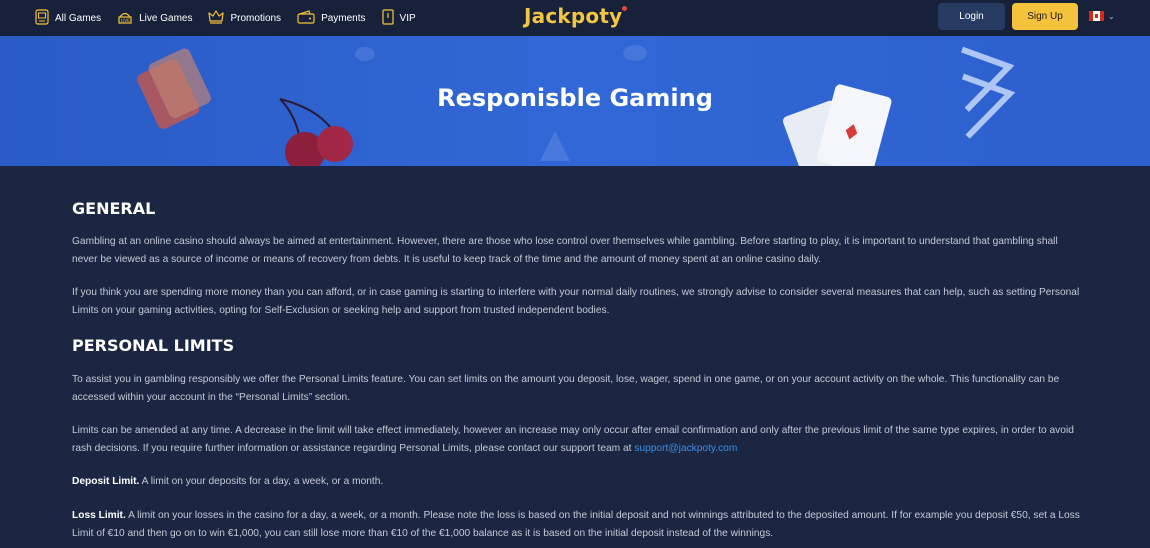  Describe the element at coordinates (971, 16) in the screenshot. I see `login-button: Login` at that location.